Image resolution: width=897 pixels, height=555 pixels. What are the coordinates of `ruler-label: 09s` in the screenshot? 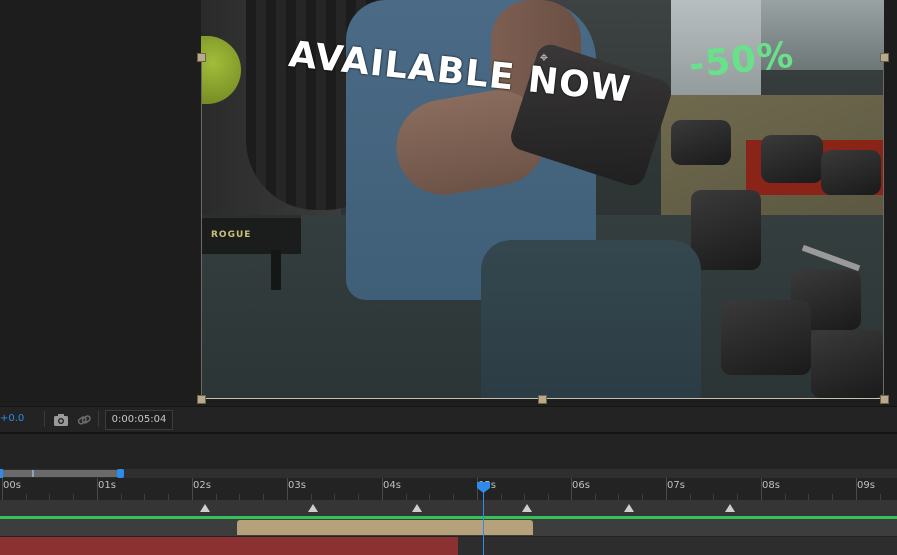 It's located at (866, 485).